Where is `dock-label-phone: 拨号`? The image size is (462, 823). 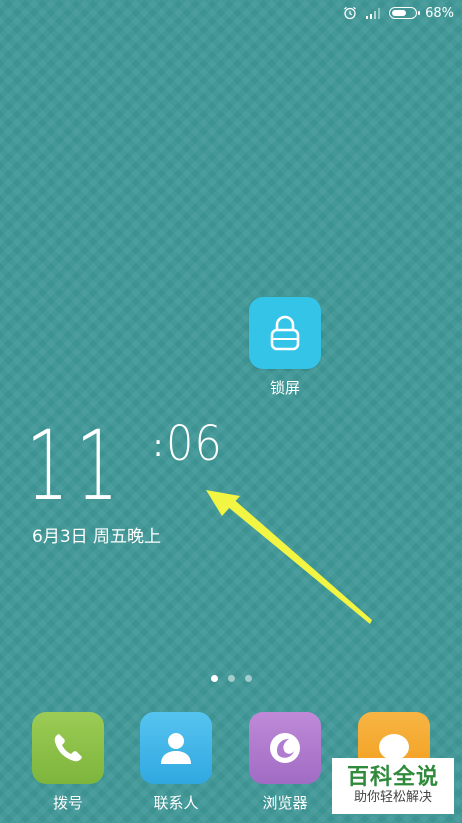 dock-label-phone: 拨号 is located at coordinates (67, 803).